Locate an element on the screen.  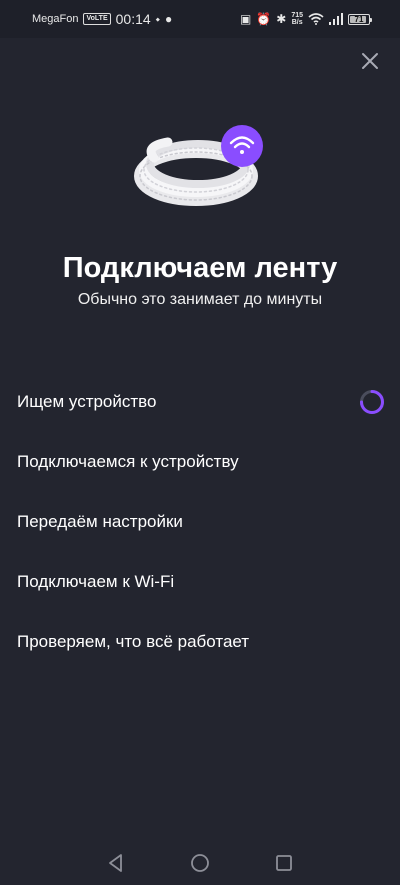
carrier-name: MegaFon is located at coordinates (55, 19).